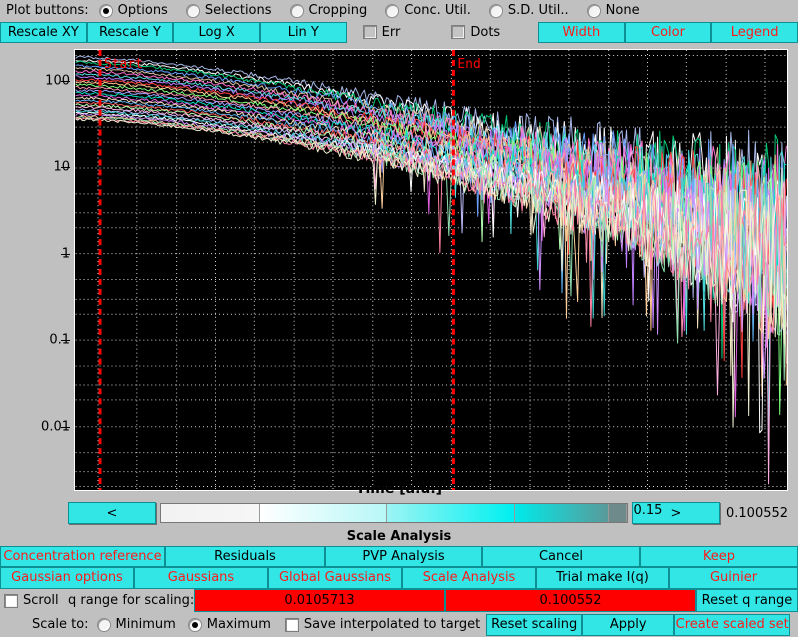 This screenshot has height=637, width=798. What do you see at coordinates (733, 578) in the screenshot?
I see `analysis-button-guinier: Guinier` at bounding box center [733, 578].